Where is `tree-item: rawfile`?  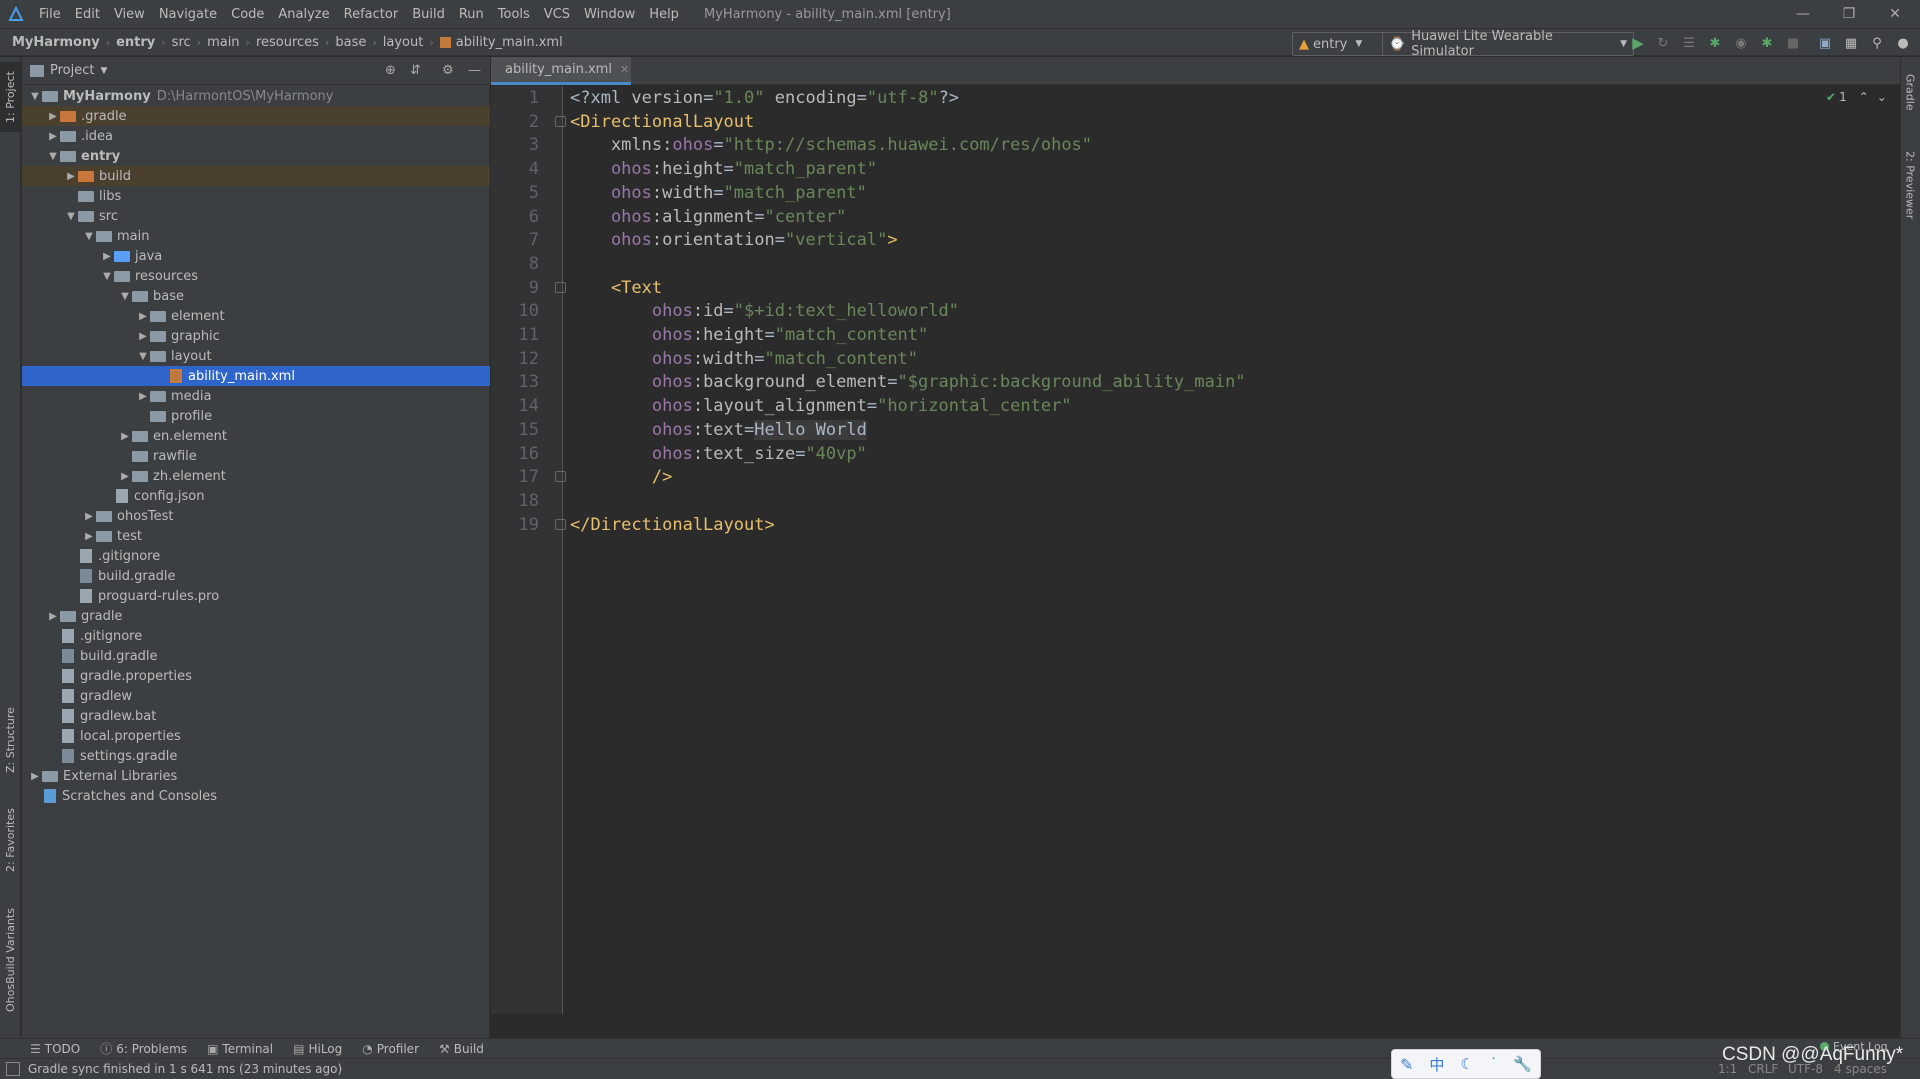 tree-item: rawfile is located at coordinates (256, 456).